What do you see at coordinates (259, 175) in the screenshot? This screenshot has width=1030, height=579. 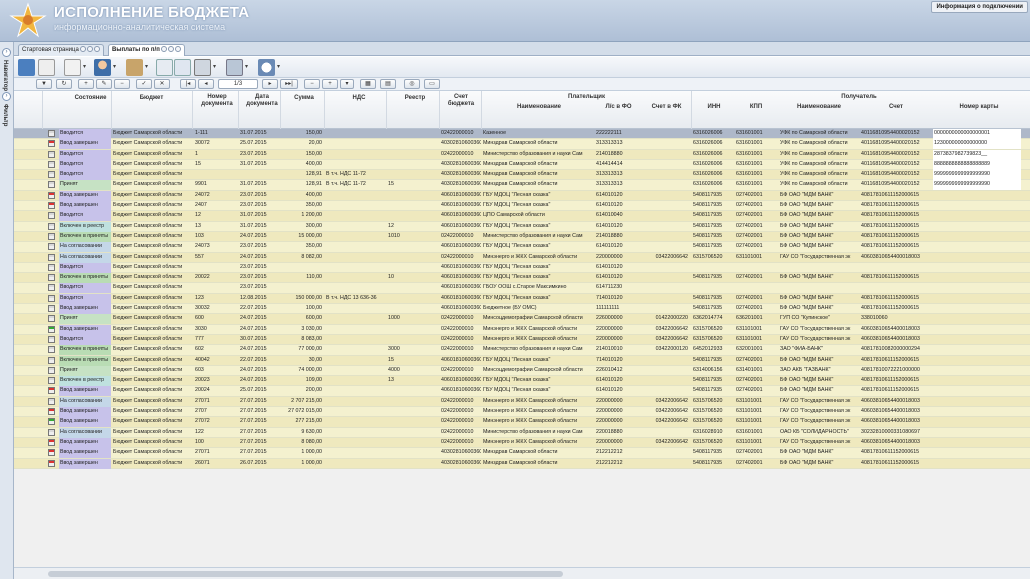 I see `cell-date` at bounding box center [259, 175].